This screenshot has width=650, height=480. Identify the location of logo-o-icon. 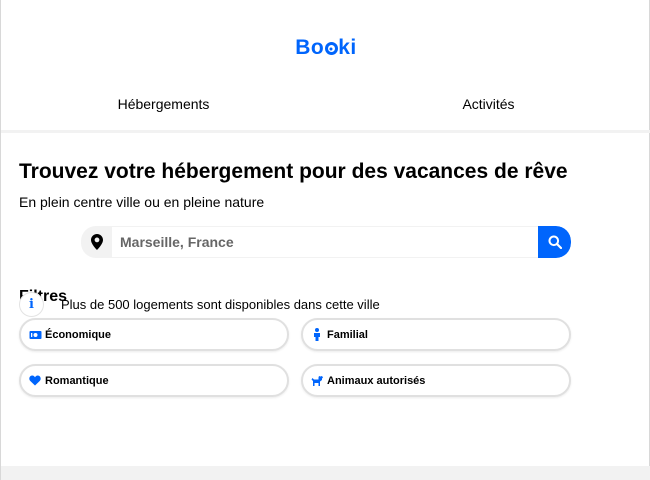
(331, 48).